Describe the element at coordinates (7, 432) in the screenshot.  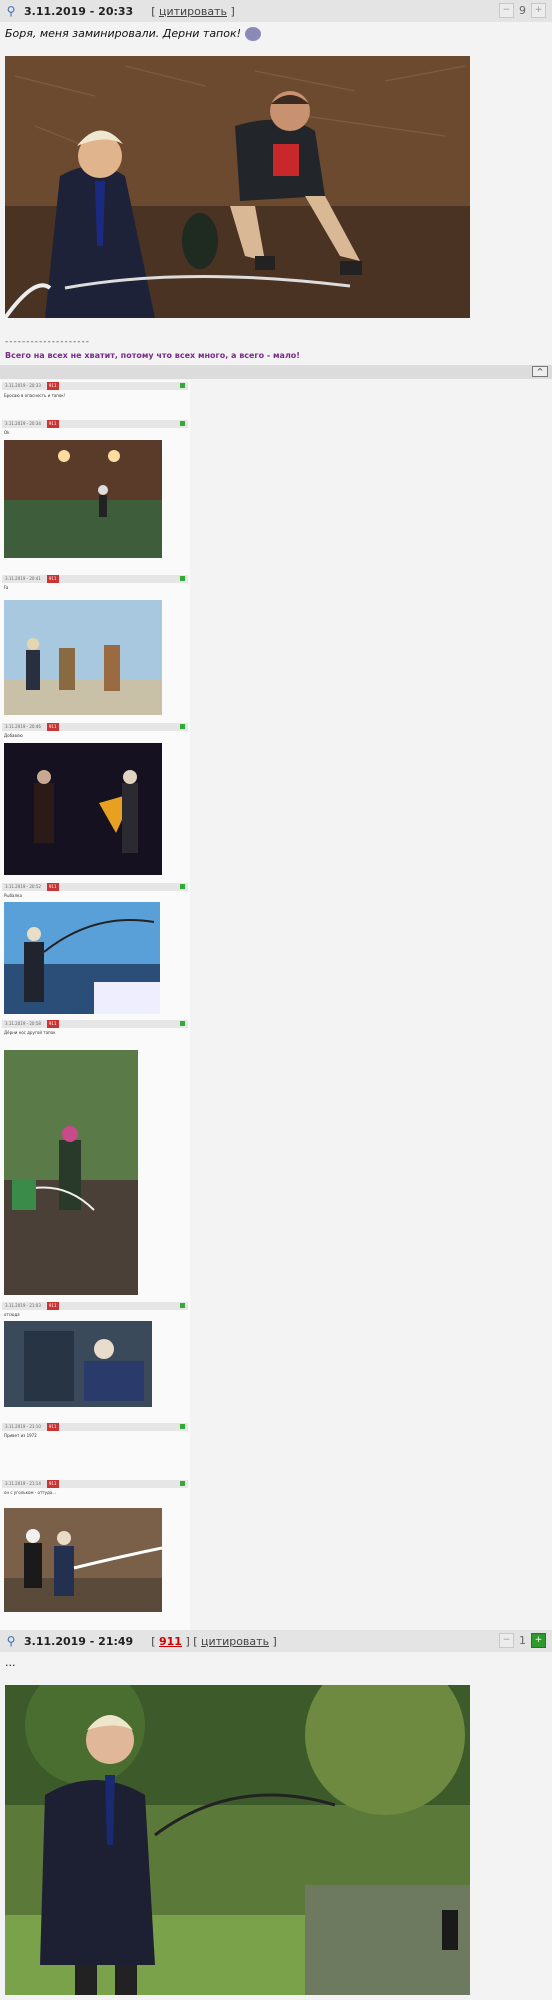
I see `thread-item-text: Ok` at that location.